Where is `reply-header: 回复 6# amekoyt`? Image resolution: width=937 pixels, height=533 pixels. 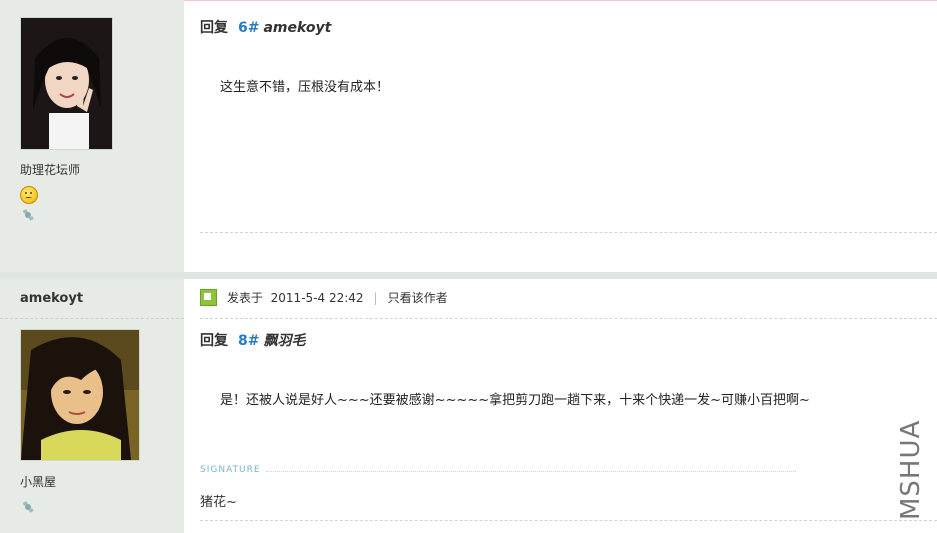
reply-header: 回复 6# amekoyt is located at coordinates (265, 27).